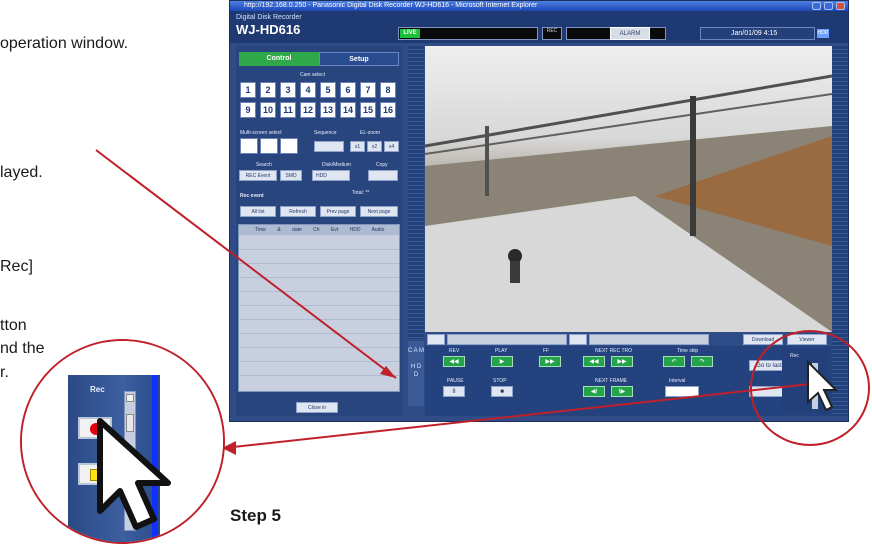 The image size is (872, 546). Describe the element at coordinates (517, 416) in the screenshot. I see `zoom-connector-line` at that location.